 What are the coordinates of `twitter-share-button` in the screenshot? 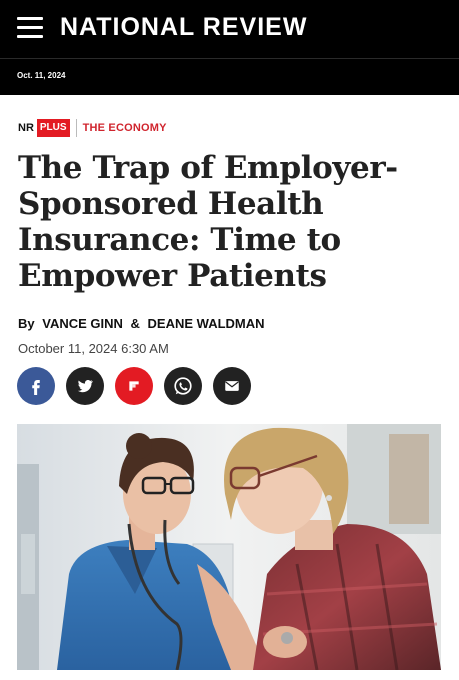 It's located at (85, 386).